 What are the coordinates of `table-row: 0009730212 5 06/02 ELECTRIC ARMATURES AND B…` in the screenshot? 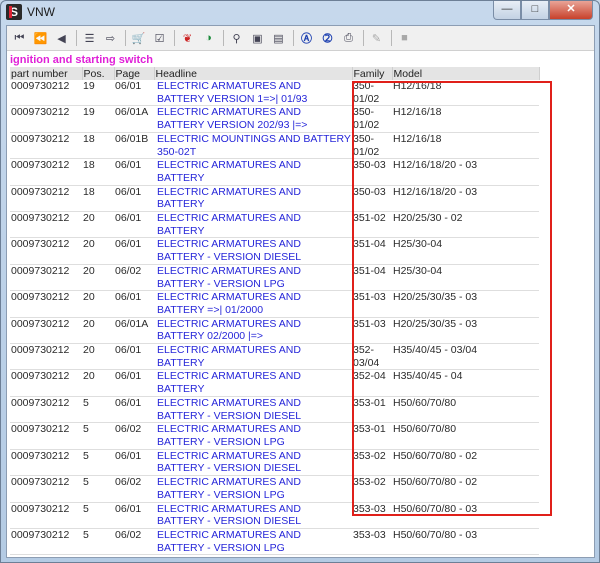 It's located at (274, 542).